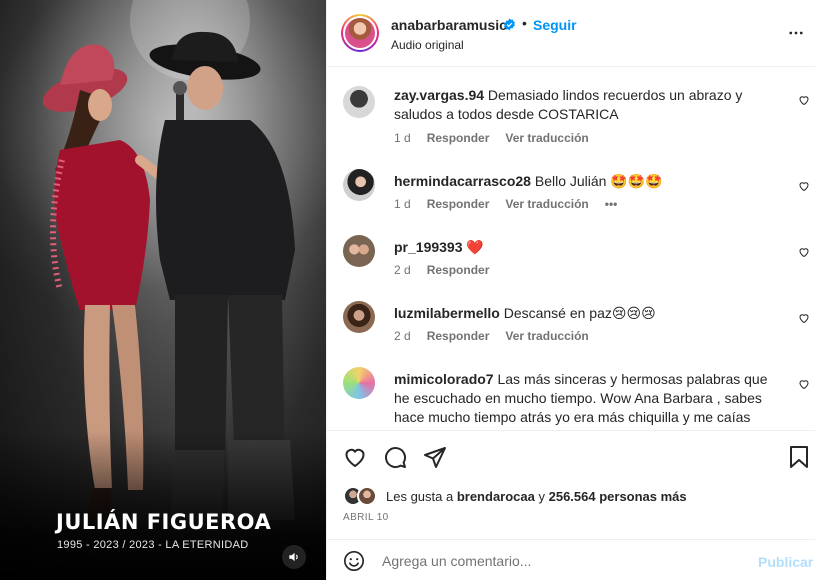 The height and width of the screenshot is (580, 815). I want to click on likes-count: 256.564 personas más, so click(618, 496).